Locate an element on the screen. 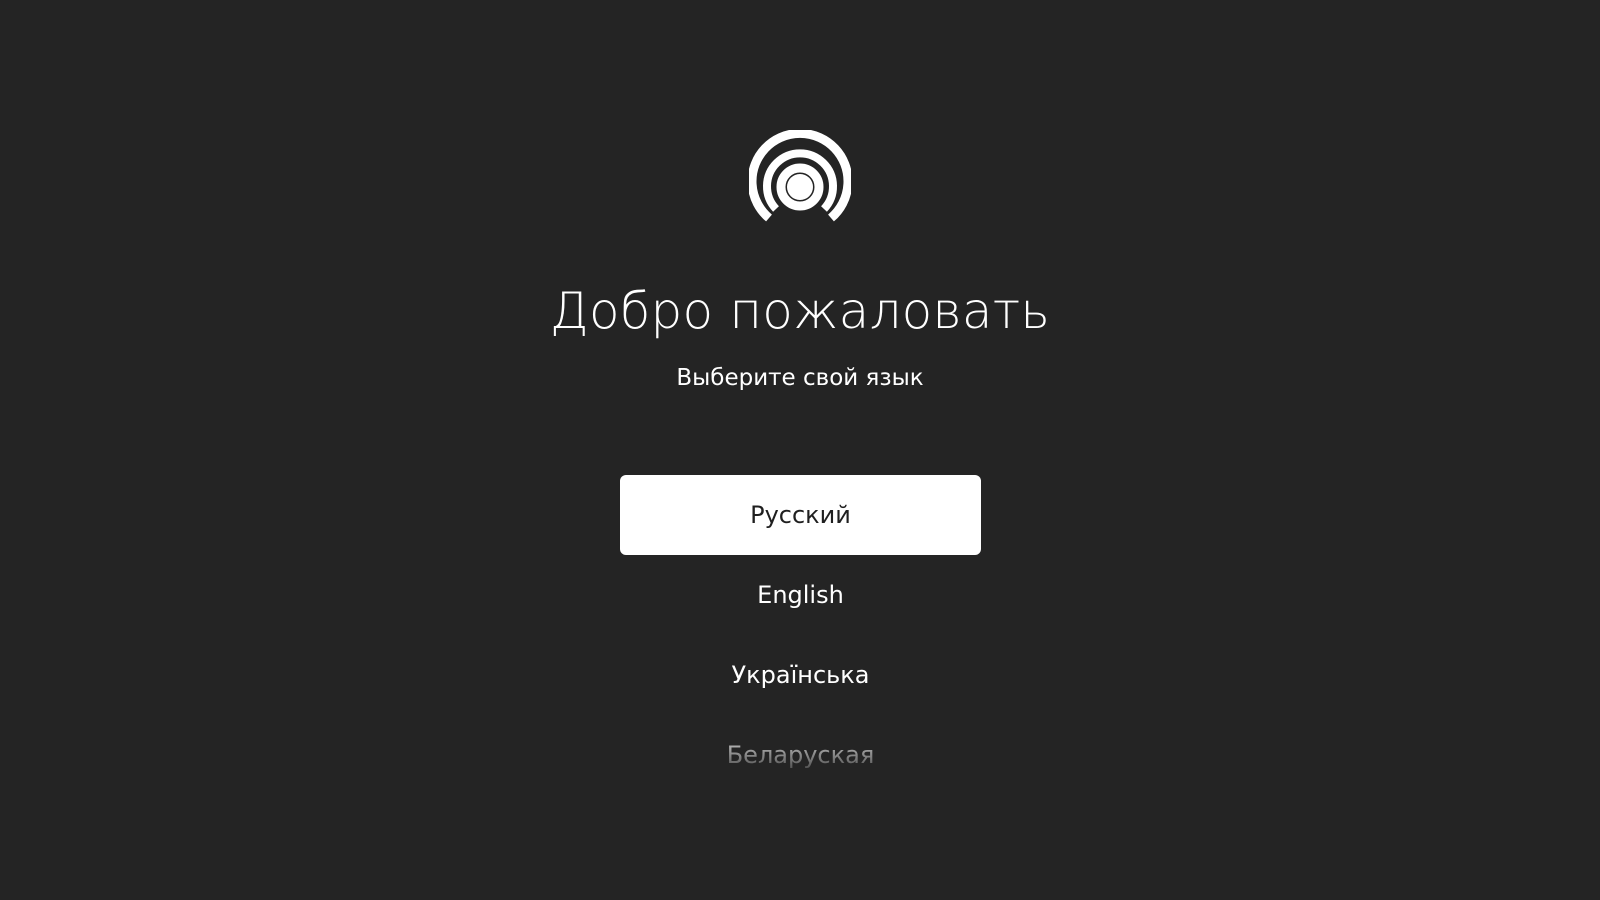  language-option-russian: Русский is located at coordinates (800, 515).